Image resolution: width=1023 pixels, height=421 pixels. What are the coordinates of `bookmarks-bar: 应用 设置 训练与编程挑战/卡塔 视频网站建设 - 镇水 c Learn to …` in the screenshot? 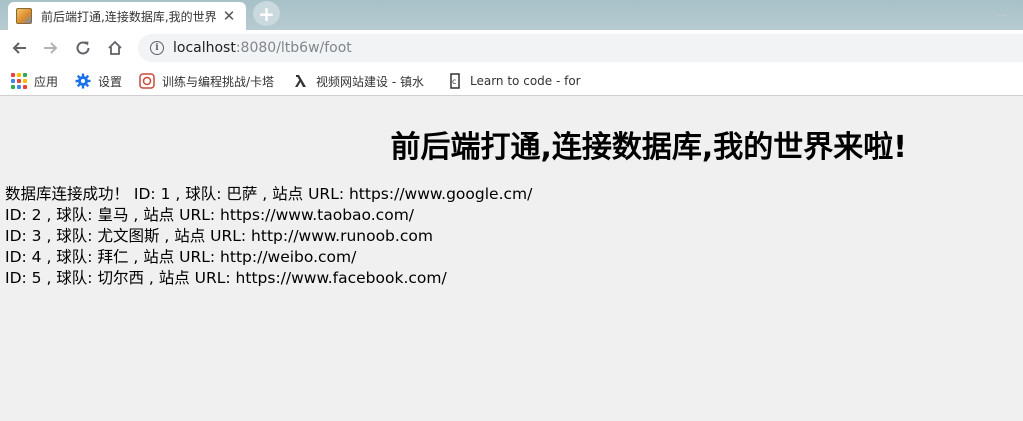 It's located at (511, 81).